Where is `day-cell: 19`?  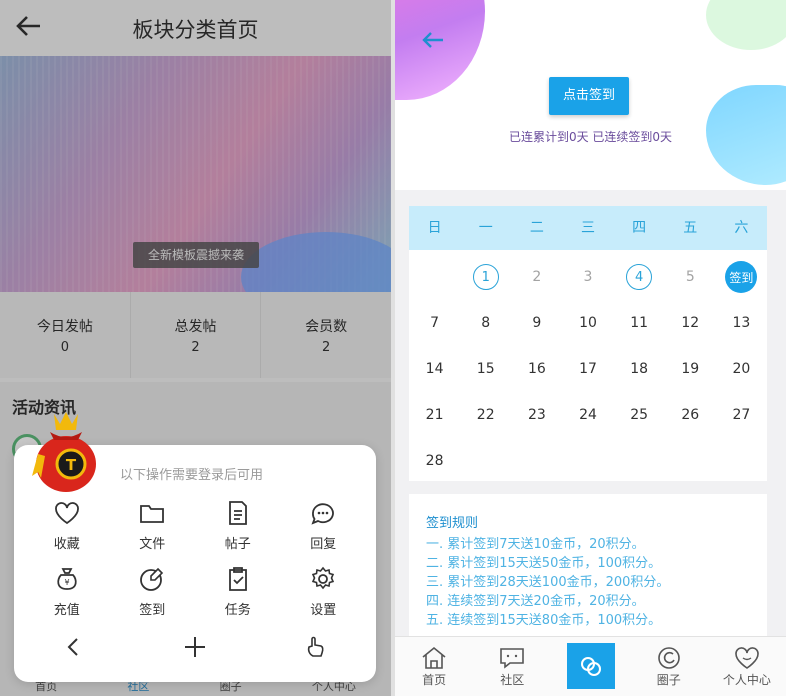 day-cell: 19 is located at coordinates (690, 369).